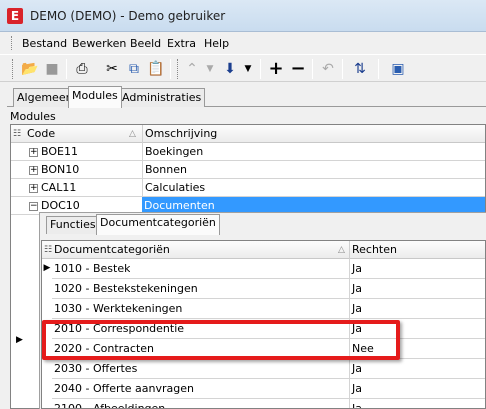 Image resolution: width=486 pixels, height=409 pixels. I want to click on column-header-rechten: Rechten, so click(417, 250).